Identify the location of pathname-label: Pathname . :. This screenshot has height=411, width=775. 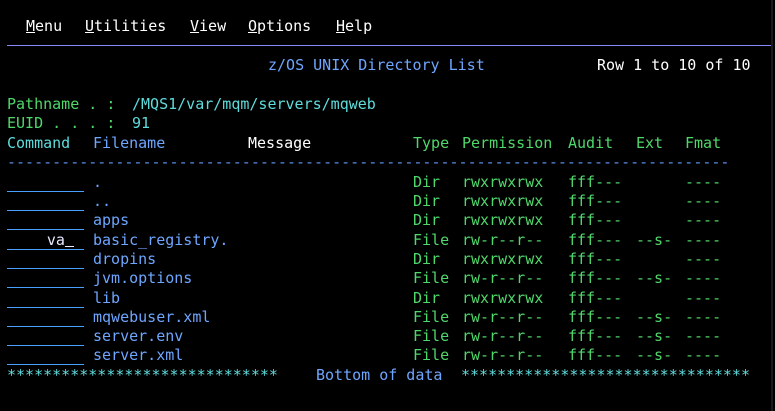
(61, 104).